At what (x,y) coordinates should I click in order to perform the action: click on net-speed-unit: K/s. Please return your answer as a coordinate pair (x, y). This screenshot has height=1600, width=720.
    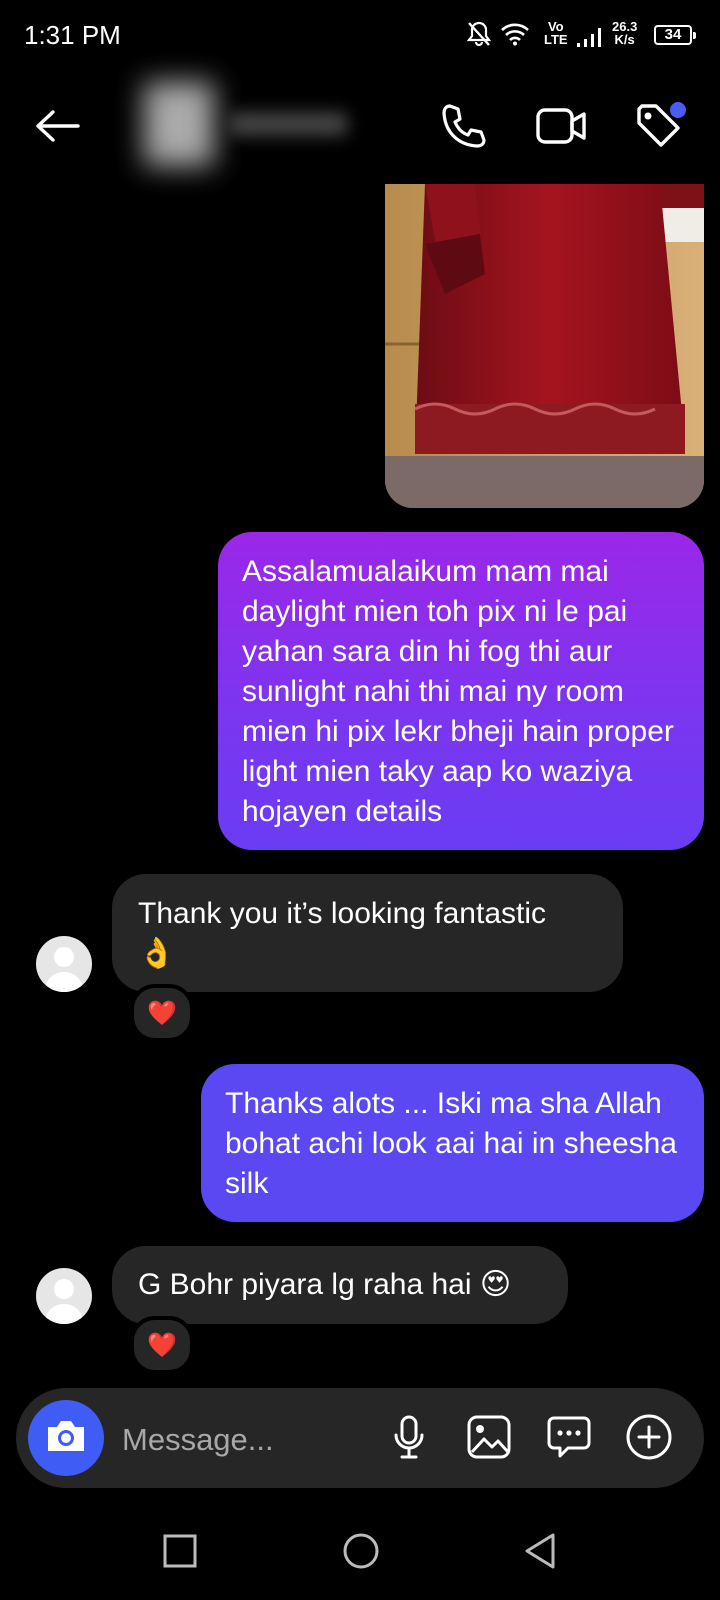
    Looking at the image, I should click on (624, 39).